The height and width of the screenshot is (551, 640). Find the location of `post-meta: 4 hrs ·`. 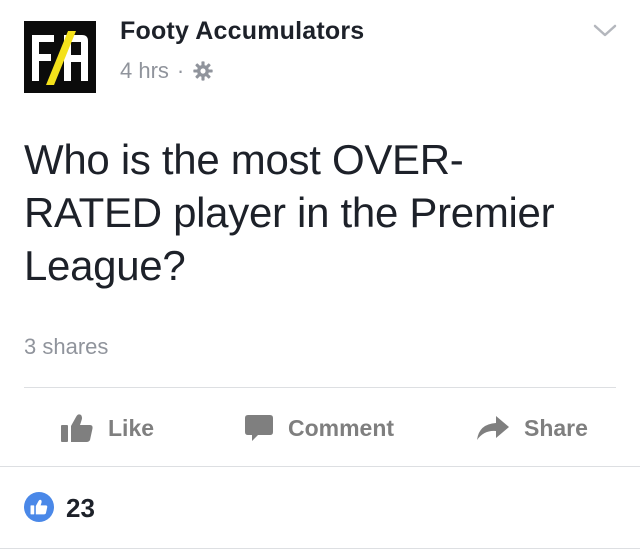

post-meta: 4 hrs · is located at coordinates (167, 71).